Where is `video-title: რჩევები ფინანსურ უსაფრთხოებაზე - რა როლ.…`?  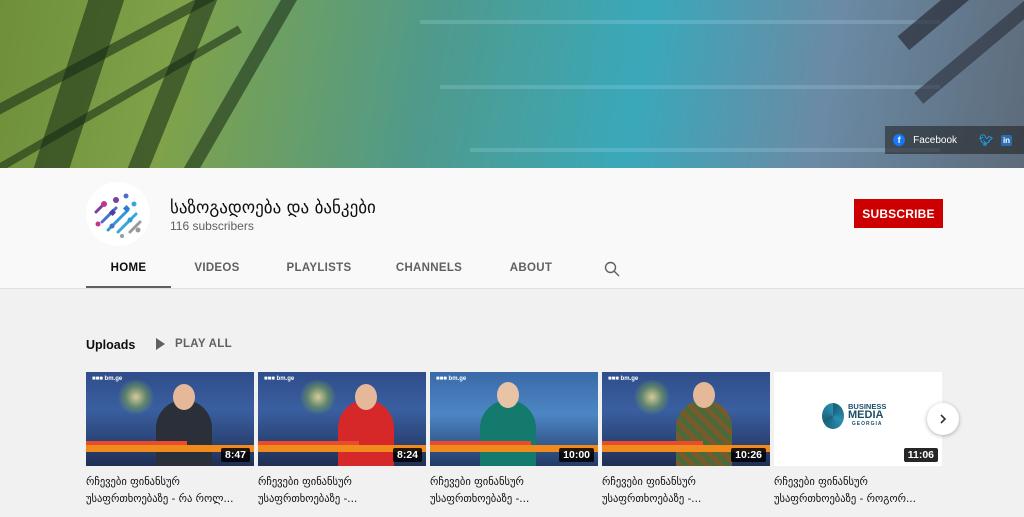
video-title: რჩევები ფინანსურ უსაფრთხოებაზე - რა როლ.… is located at coordinates (170, 491).